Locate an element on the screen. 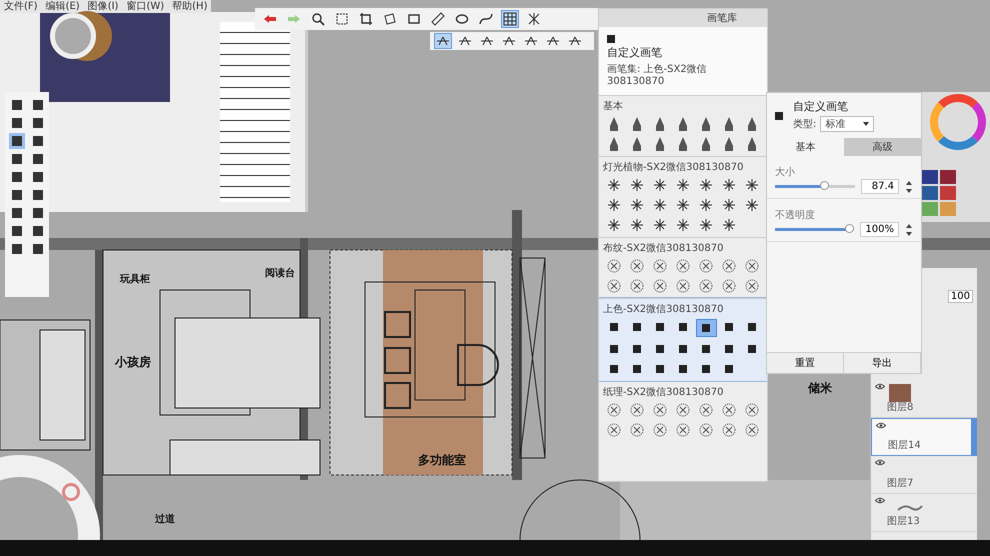 The width and height of the screenshot is (990, 556). menu-item: 图像(I) is located at coordinates (103, 6).